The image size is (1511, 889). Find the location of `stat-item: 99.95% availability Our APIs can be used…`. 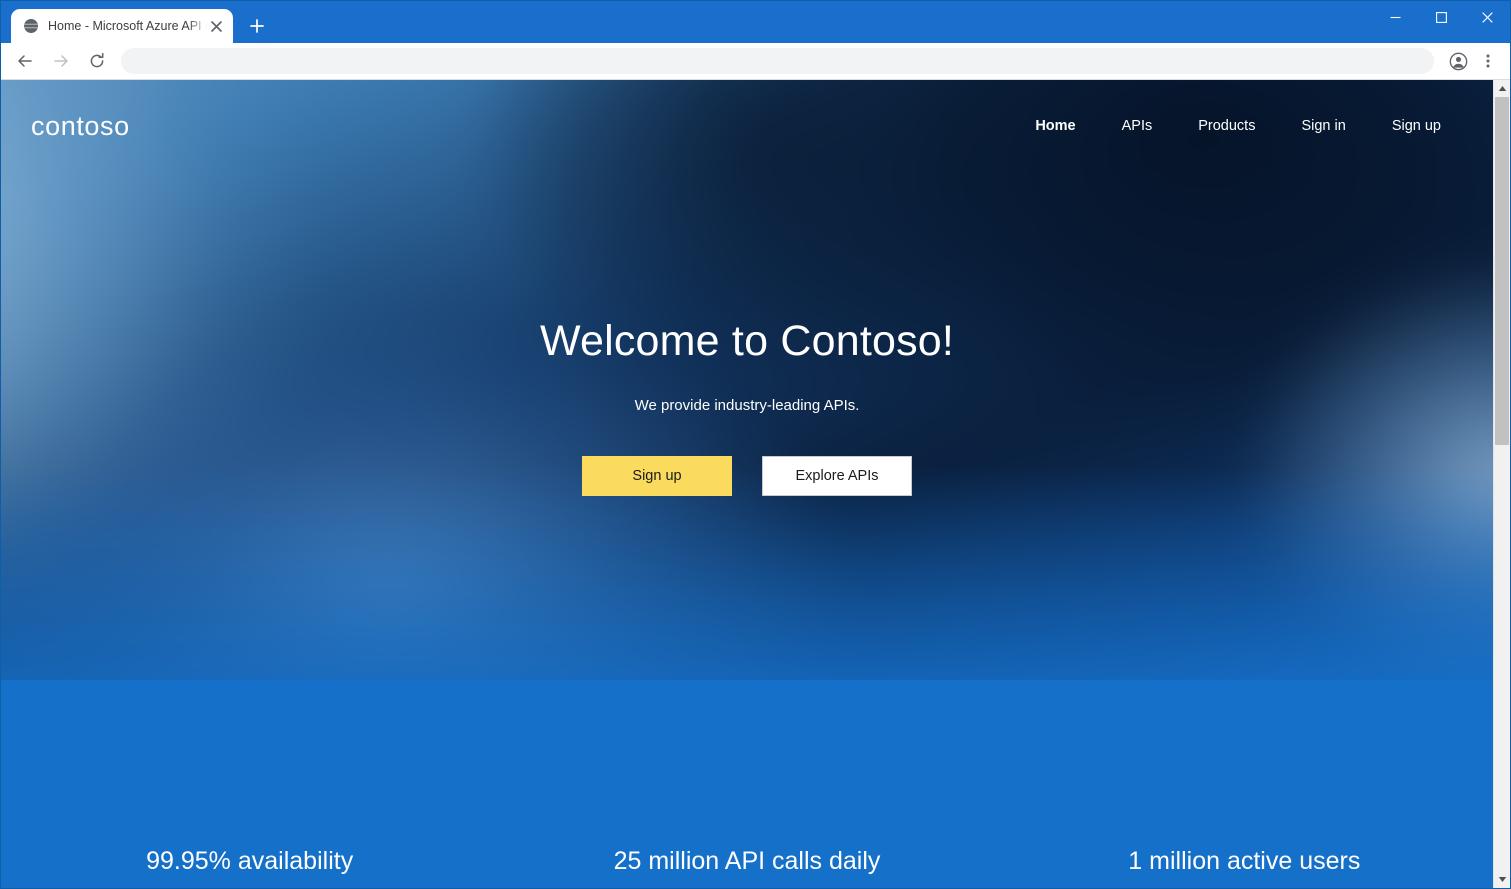

stat-item: 99.95% availability Our APIs can be used… is located at coordinates (249, 867).